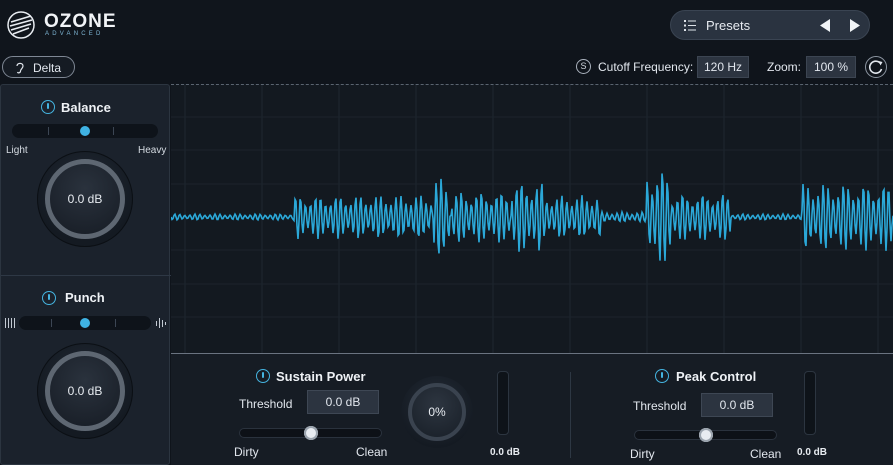 This screenshot has width=893, height=465. Describe the element at coordinates (642, 454) in the screenshot. I see `peak-dirty-label: Dirty` at that location.